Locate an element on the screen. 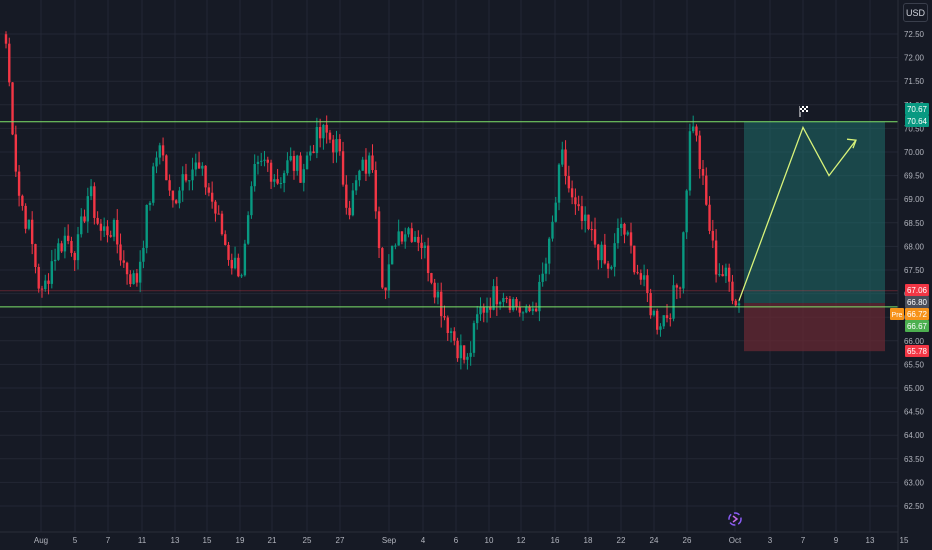  price-tag-label: 66.72 is located at coordinates (917, 314).